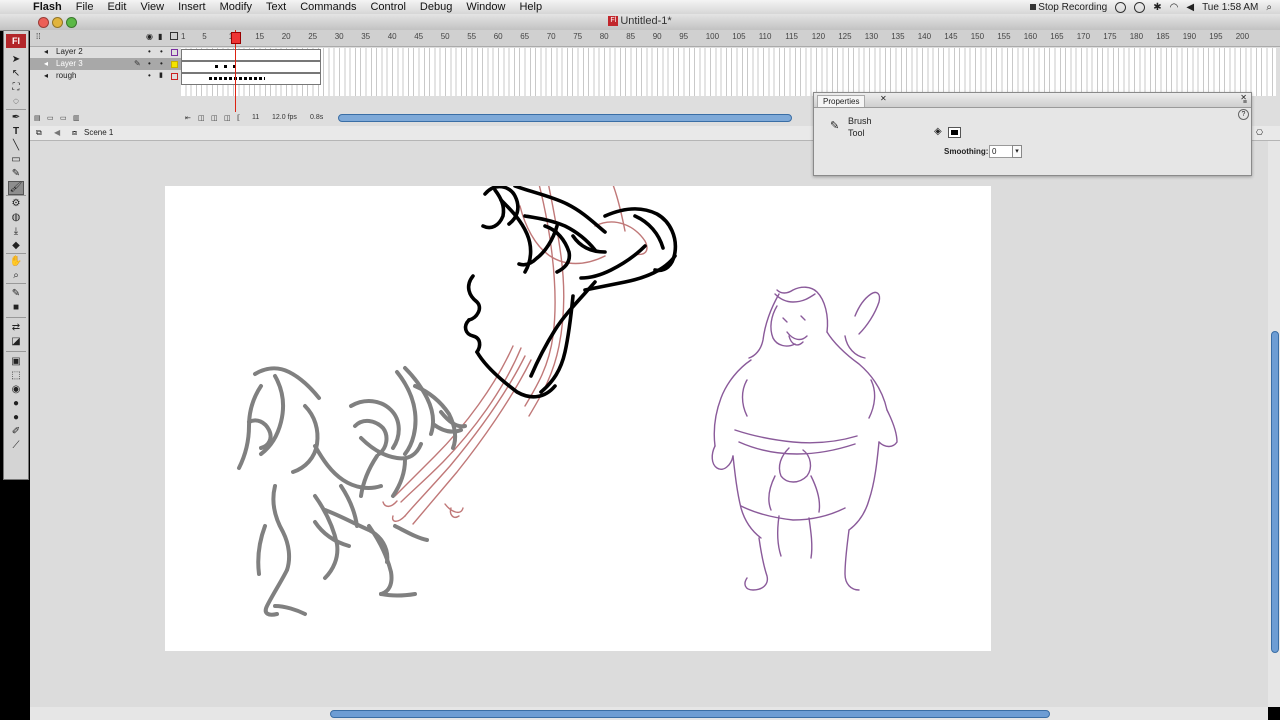  Describe the element at coordinates (16, 188) in the screenshot. I see `brush-tool-icon: 🖌` at that location.